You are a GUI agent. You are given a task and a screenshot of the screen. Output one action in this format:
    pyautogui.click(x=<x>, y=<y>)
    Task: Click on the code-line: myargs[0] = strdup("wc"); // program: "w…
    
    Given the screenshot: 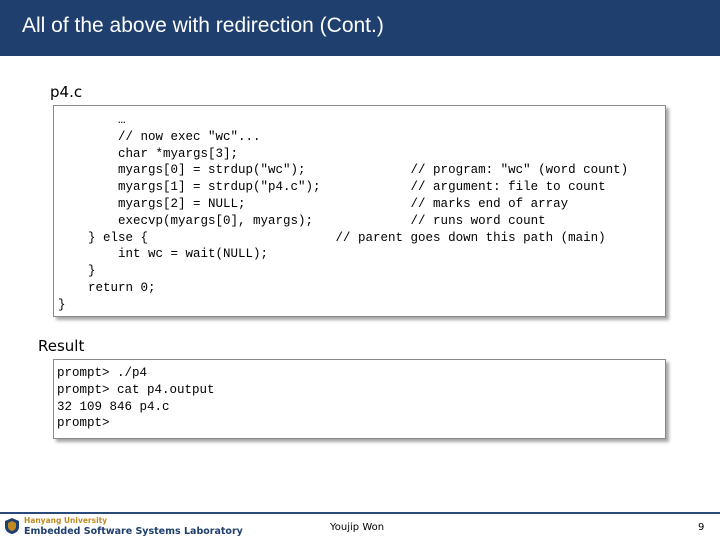 What is the action you would take?
    pyautogui.click(x=343, y=170)
    